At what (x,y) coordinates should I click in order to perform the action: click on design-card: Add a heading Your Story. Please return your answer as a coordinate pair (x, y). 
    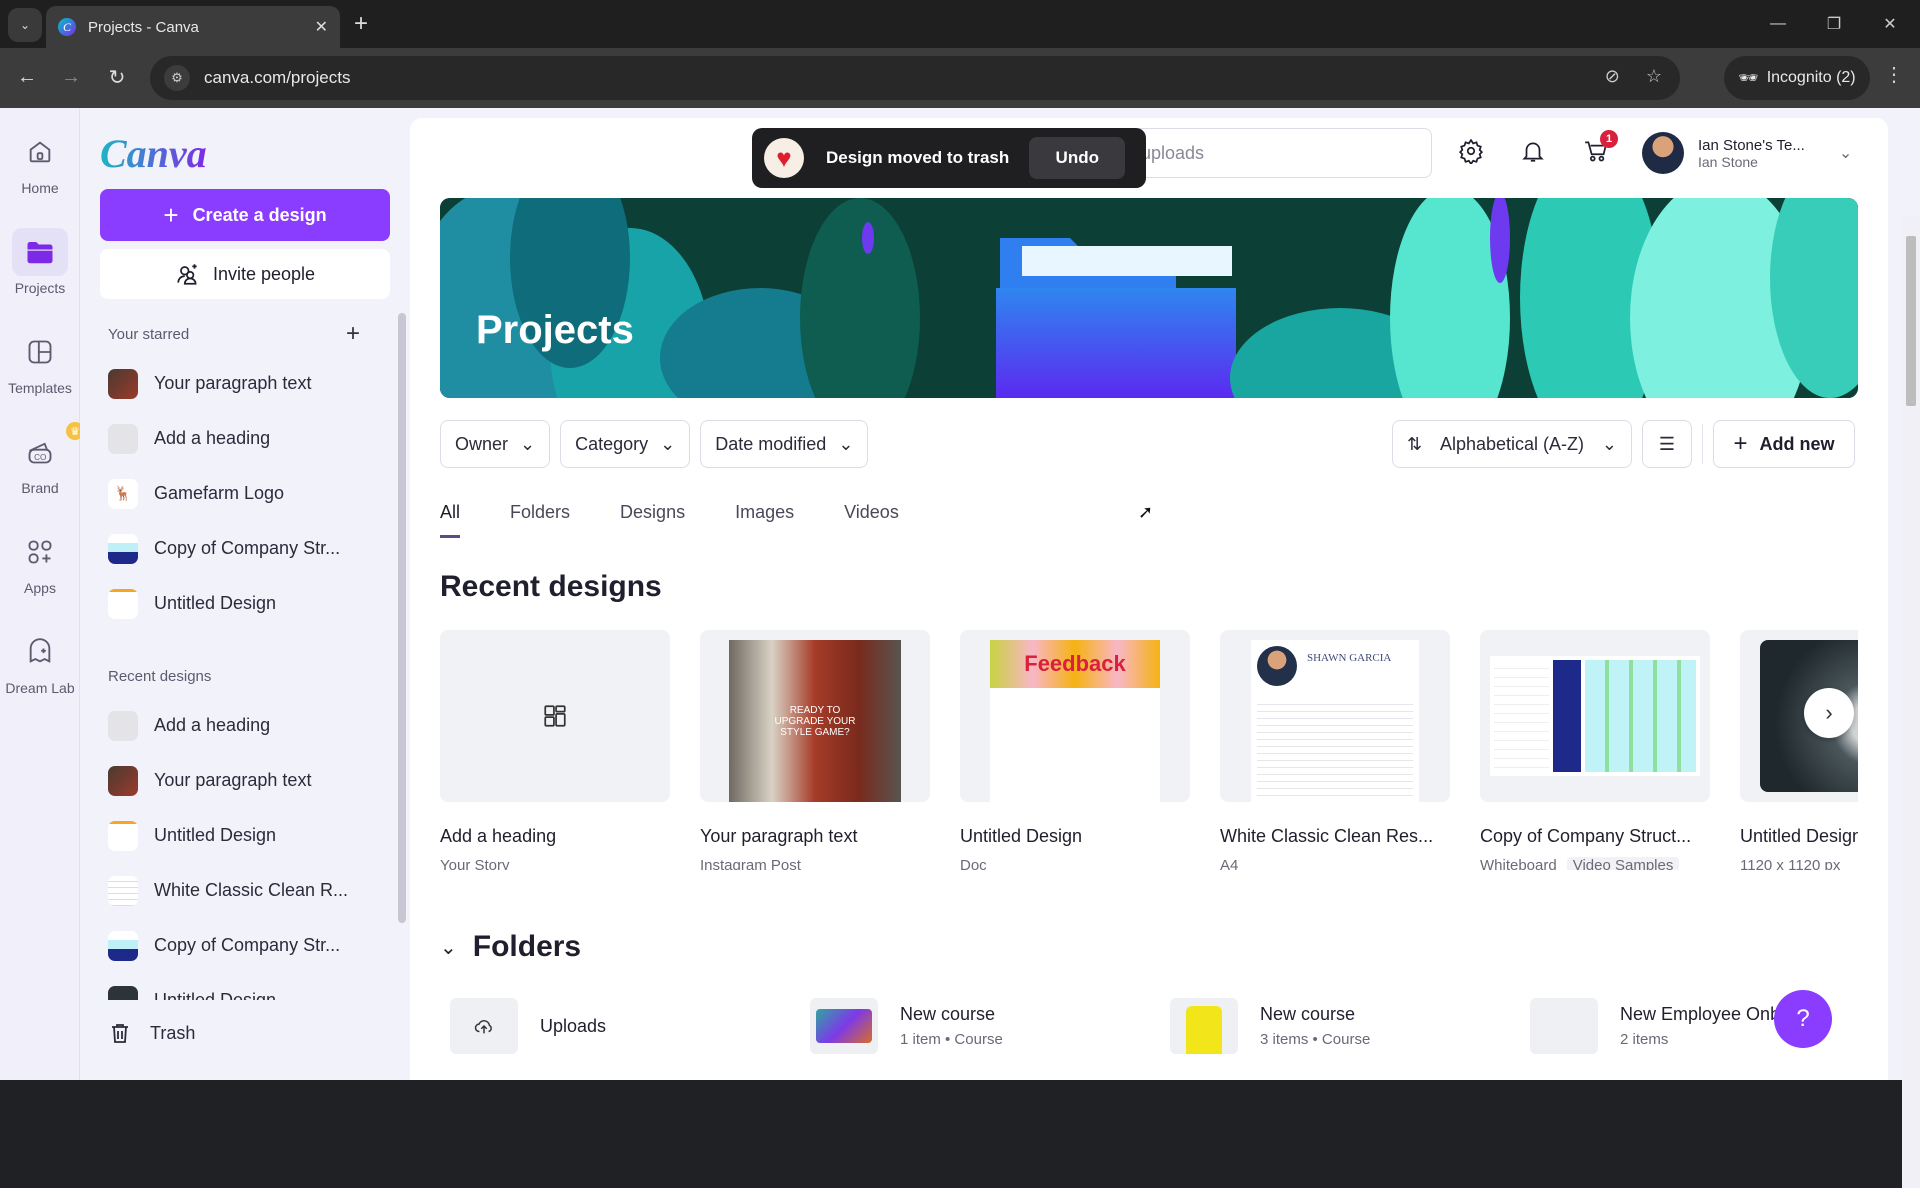
    Looking at the image, I should click on (555, 750).